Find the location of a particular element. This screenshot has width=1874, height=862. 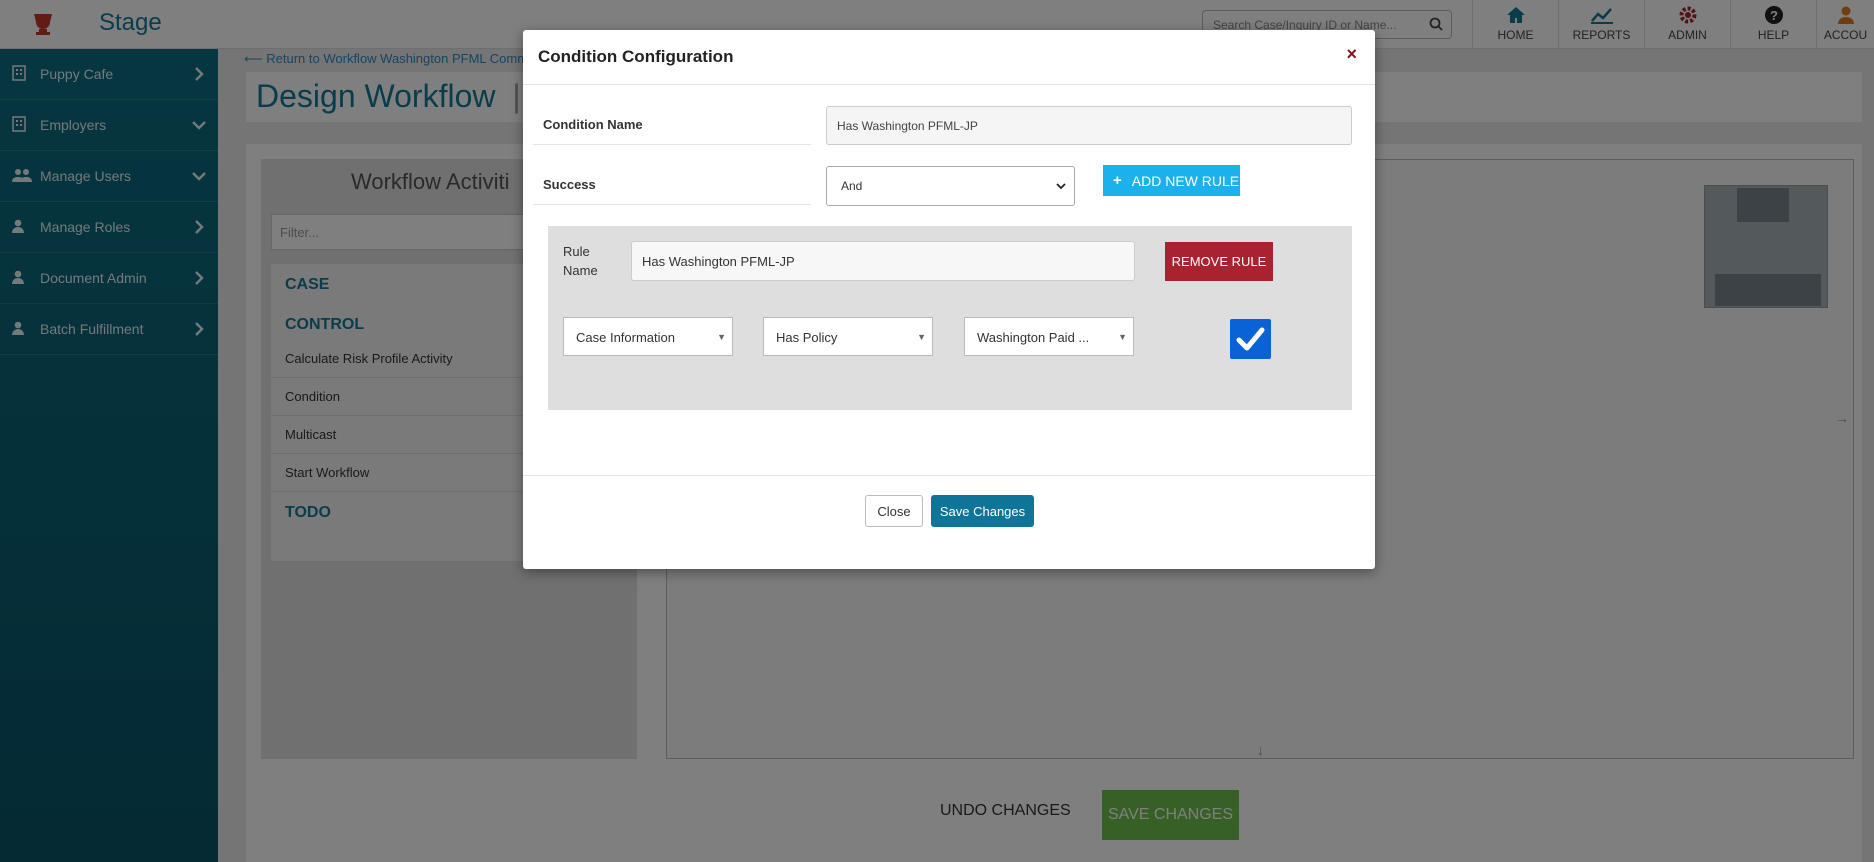

add-new-rule-button: + ADD NEW RULE is located at coordinates (1171, 180).